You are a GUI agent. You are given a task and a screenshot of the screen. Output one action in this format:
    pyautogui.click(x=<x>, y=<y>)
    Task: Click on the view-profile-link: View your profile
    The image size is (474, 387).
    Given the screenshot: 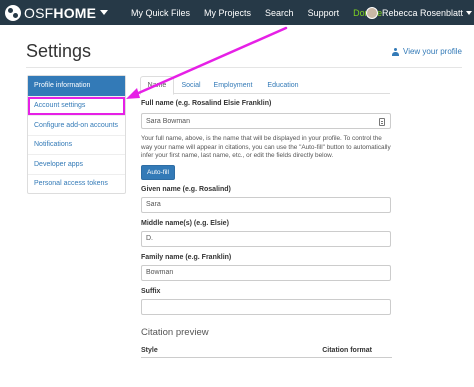 What is the action you would take?
    pyautogui.click(x=427, y=51)
    